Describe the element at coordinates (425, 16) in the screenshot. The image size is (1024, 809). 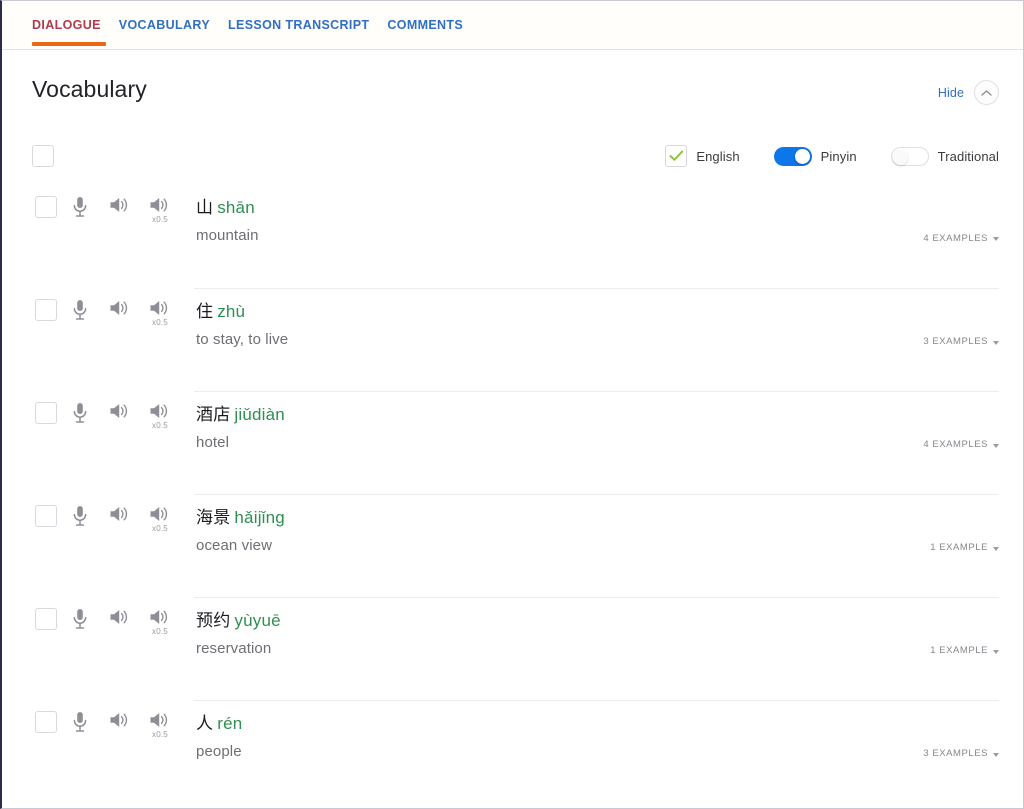
I see `tab-comments: COMMENTS` at that location.